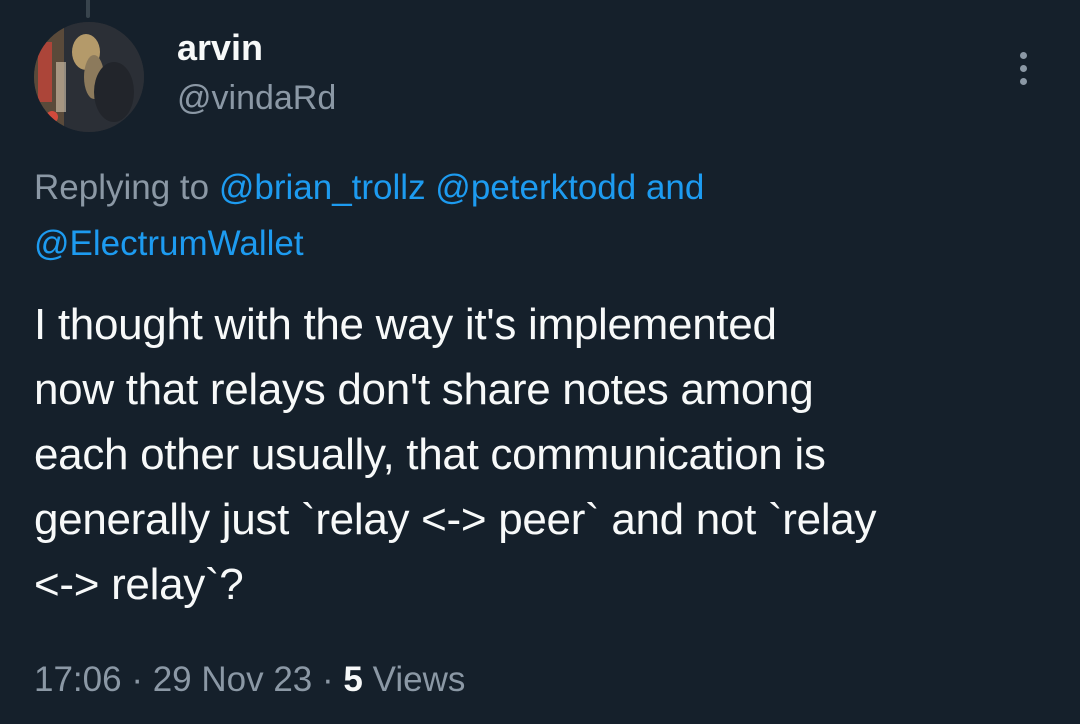  Describe the element at coordinates (233, 679) in the screenshot. I see `tweet-date: 29 Nov 23` at that location.